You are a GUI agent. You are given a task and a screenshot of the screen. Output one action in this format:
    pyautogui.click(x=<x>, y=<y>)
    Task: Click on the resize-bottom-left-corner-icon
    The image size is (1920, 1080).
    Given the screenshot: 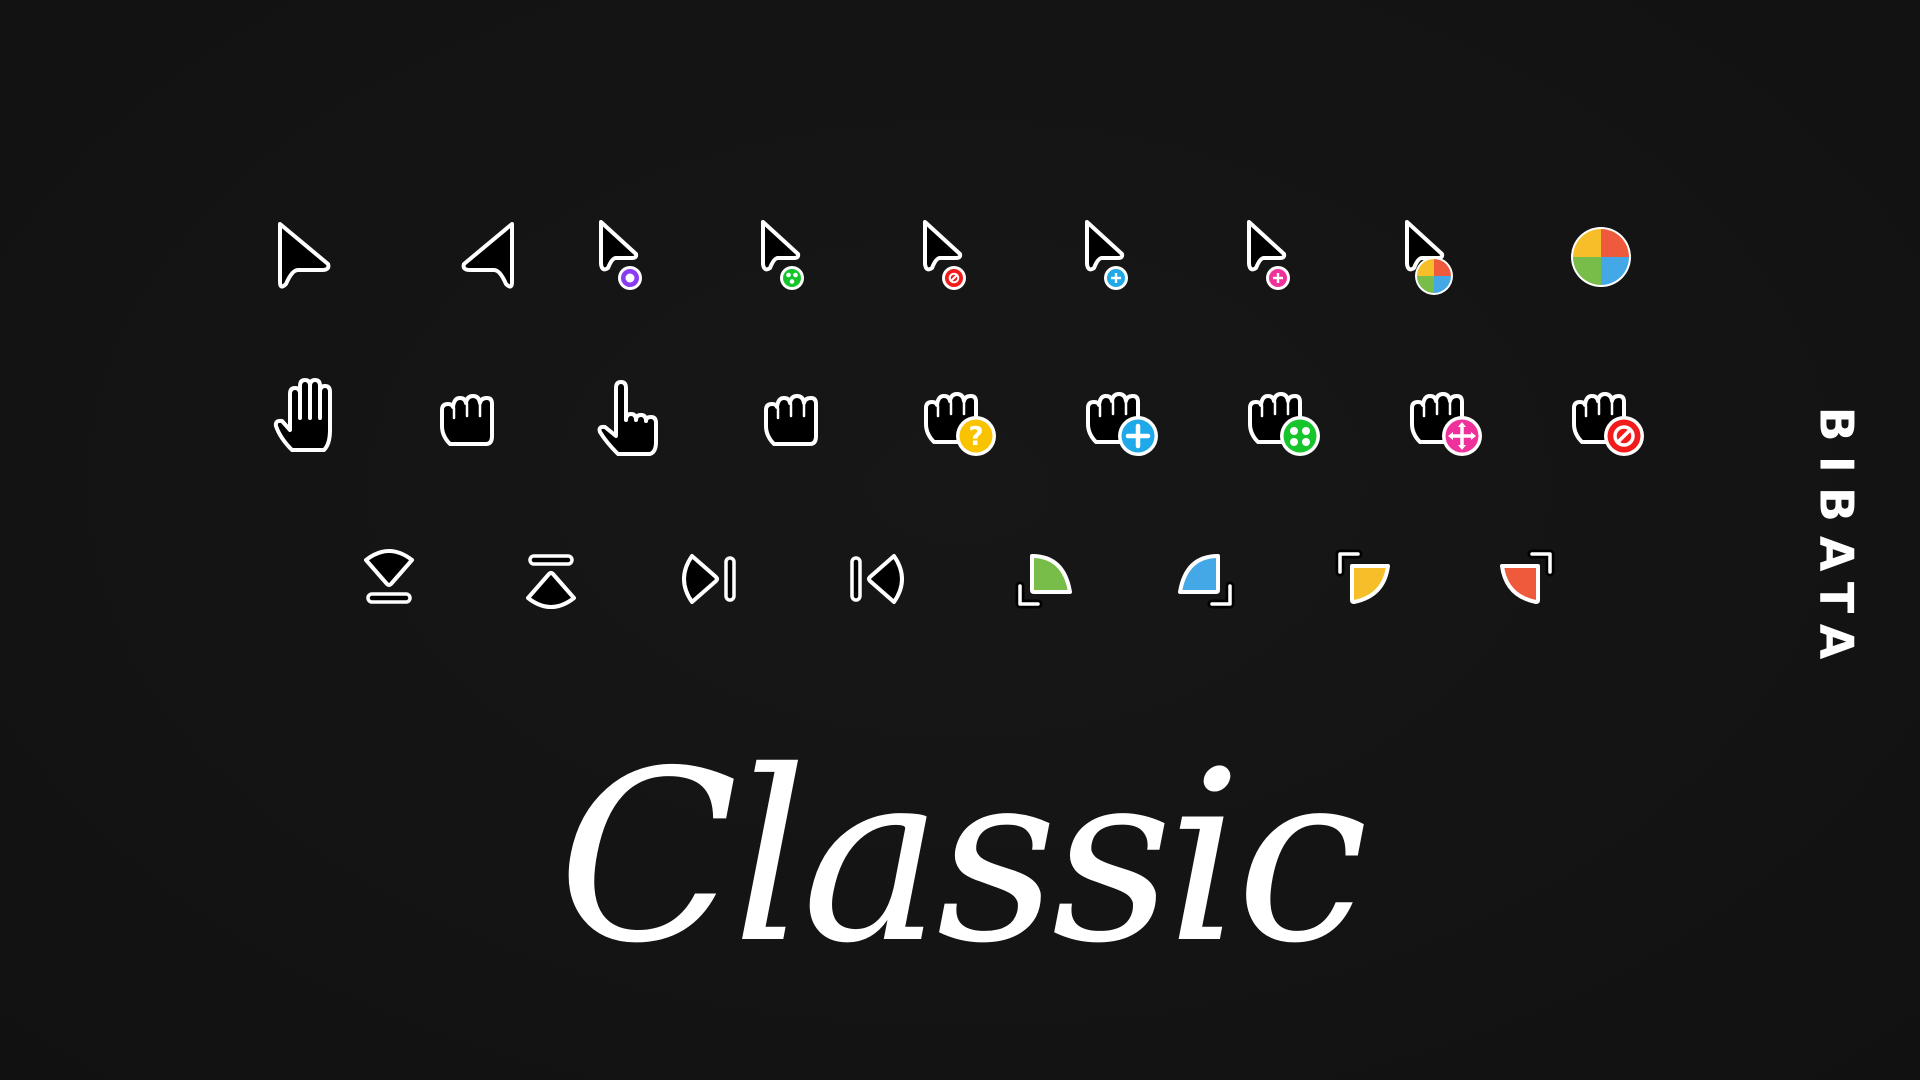 What is the action you would take?
    pyautogui.click(x=1043, y=581)
    